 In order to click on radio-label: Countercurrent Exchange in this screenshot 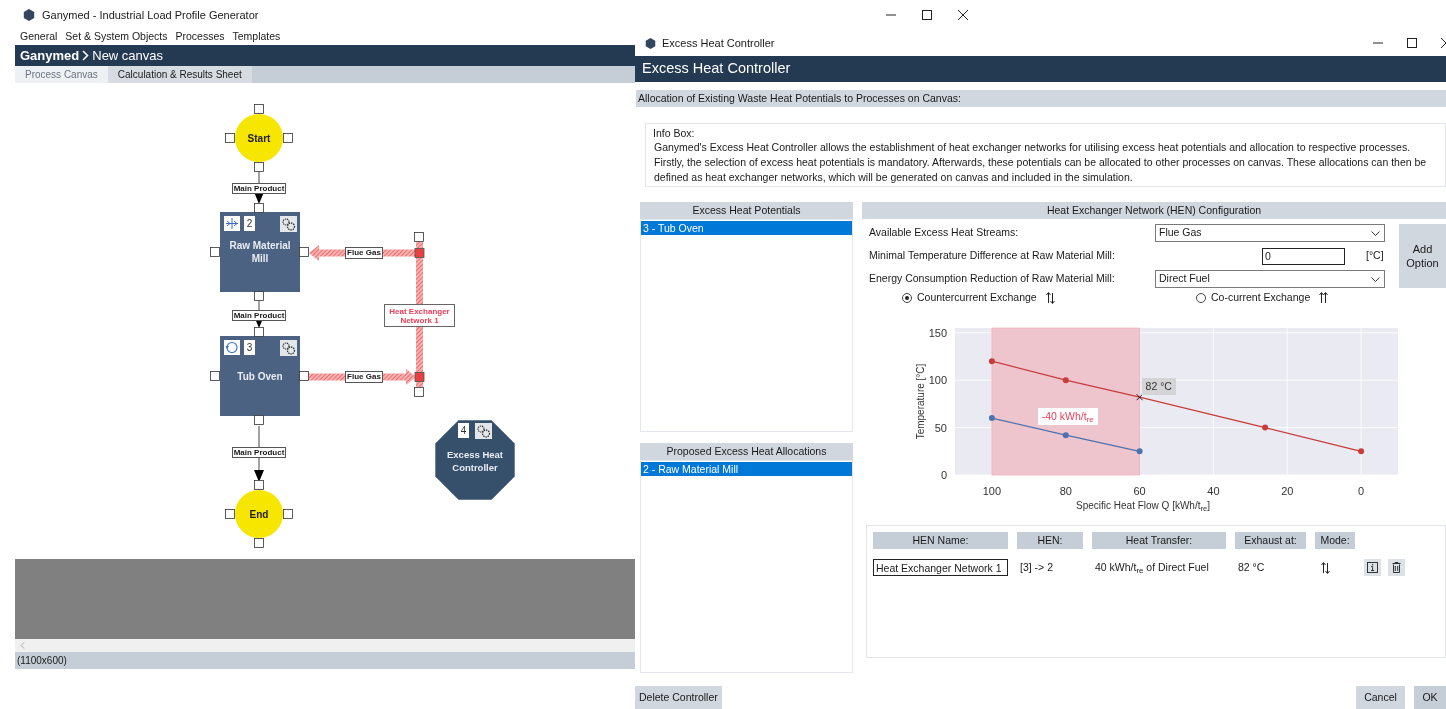, I will do `click(977, 298)`.